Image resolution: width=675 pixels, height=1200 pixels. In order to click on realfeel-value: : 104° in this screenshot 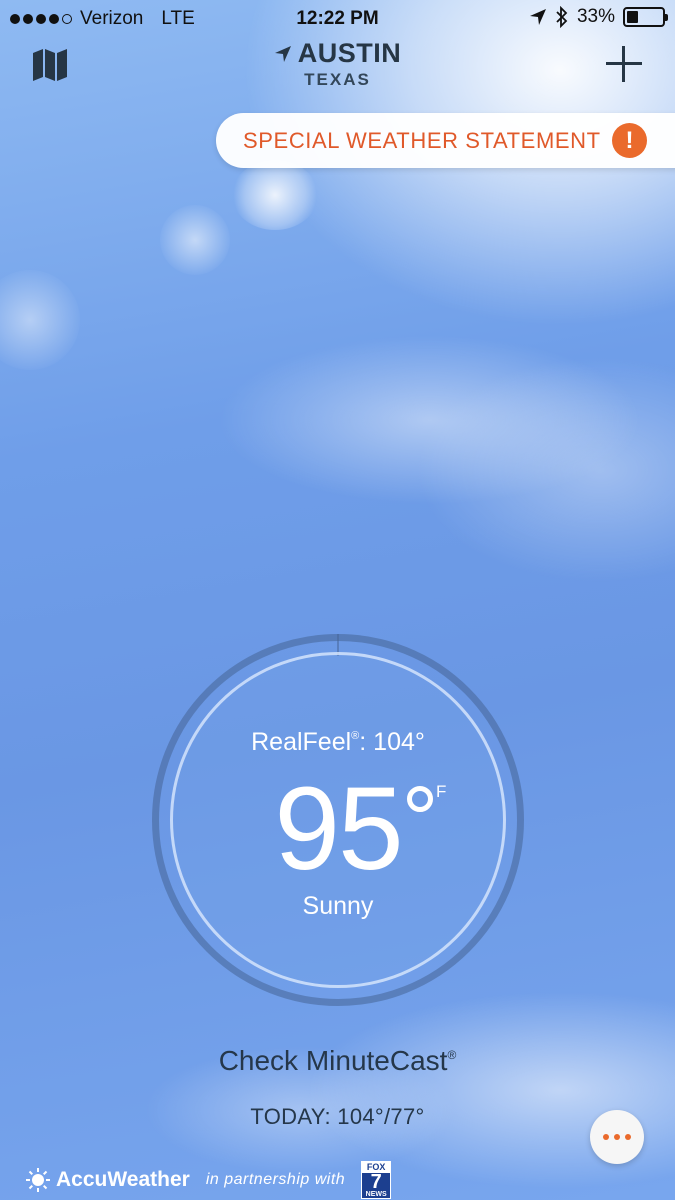, I will do `click(392, 742)`.